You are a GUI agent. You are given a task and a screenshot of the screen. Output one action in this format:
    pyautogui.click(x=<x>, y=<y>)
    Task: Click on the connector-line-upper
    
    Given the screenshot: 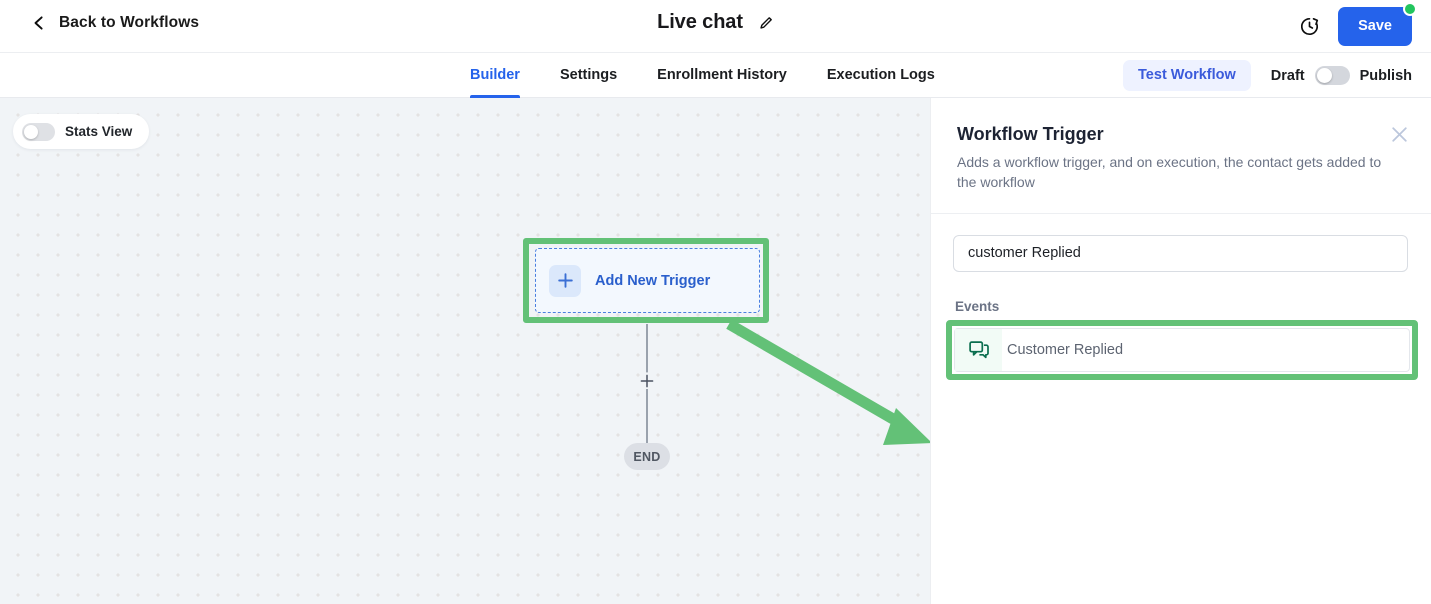 What is the action you would take?
    pyautogui.click(x=647, y=349)
    